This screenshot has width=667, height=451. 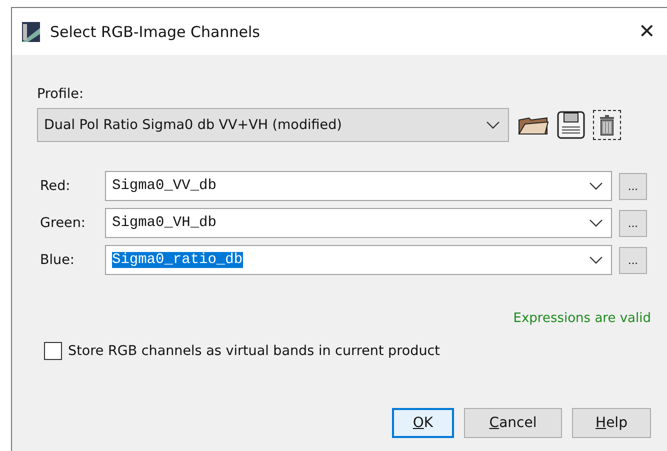 I want to click on delete-button, so click(x=607, y=125).